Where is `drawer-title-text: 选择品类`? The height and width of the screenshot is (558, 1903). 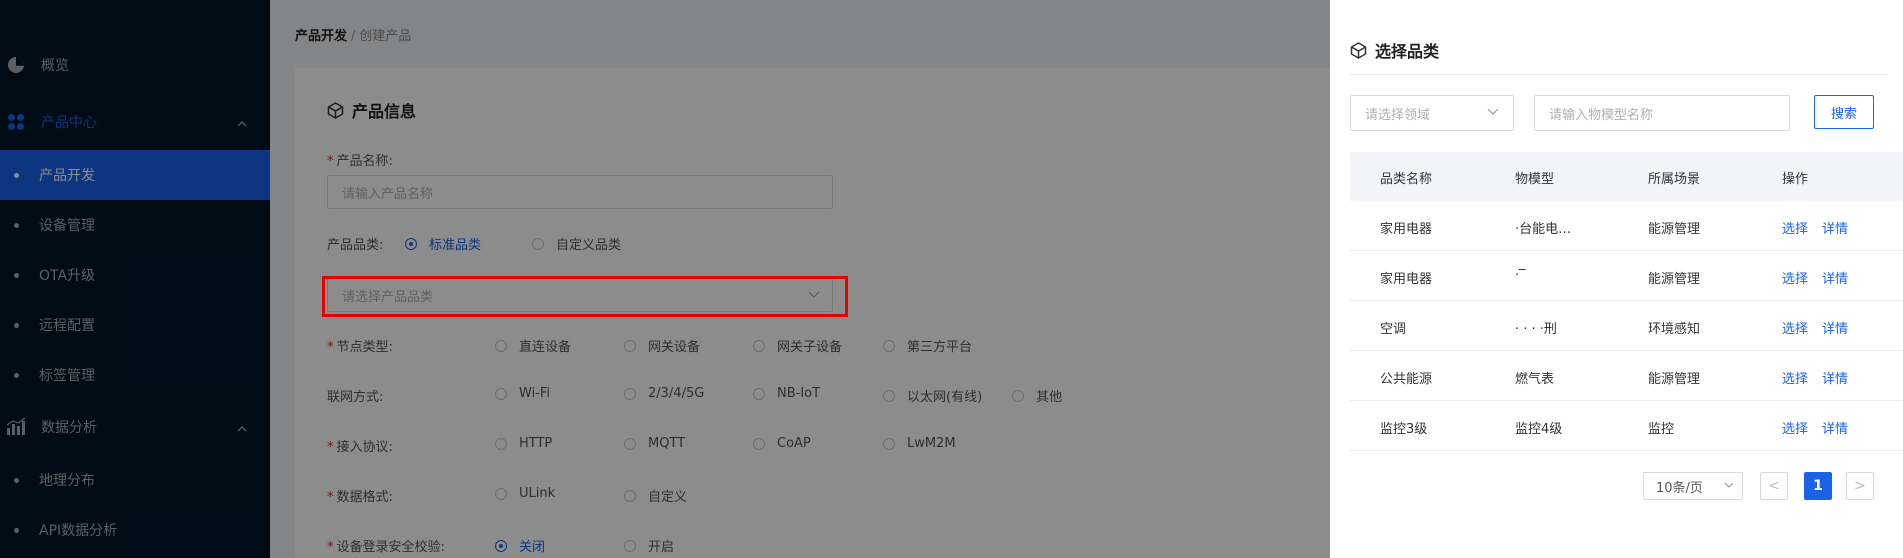 drawer-title-text: 选择品类 is located at coordinates (1407, 51).